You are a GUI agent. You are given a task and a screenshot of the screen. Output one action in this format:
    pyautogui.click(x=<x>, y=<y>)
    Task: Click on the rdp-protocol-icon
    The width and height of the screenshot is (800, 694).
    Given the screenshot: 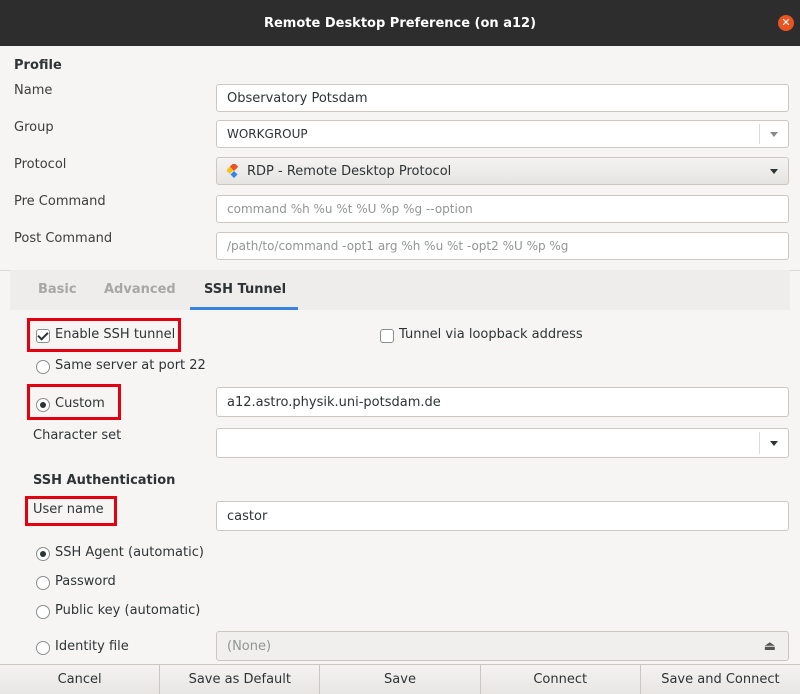 What is the action you would take?
    pyautogui.click(x=233, y=170)
    